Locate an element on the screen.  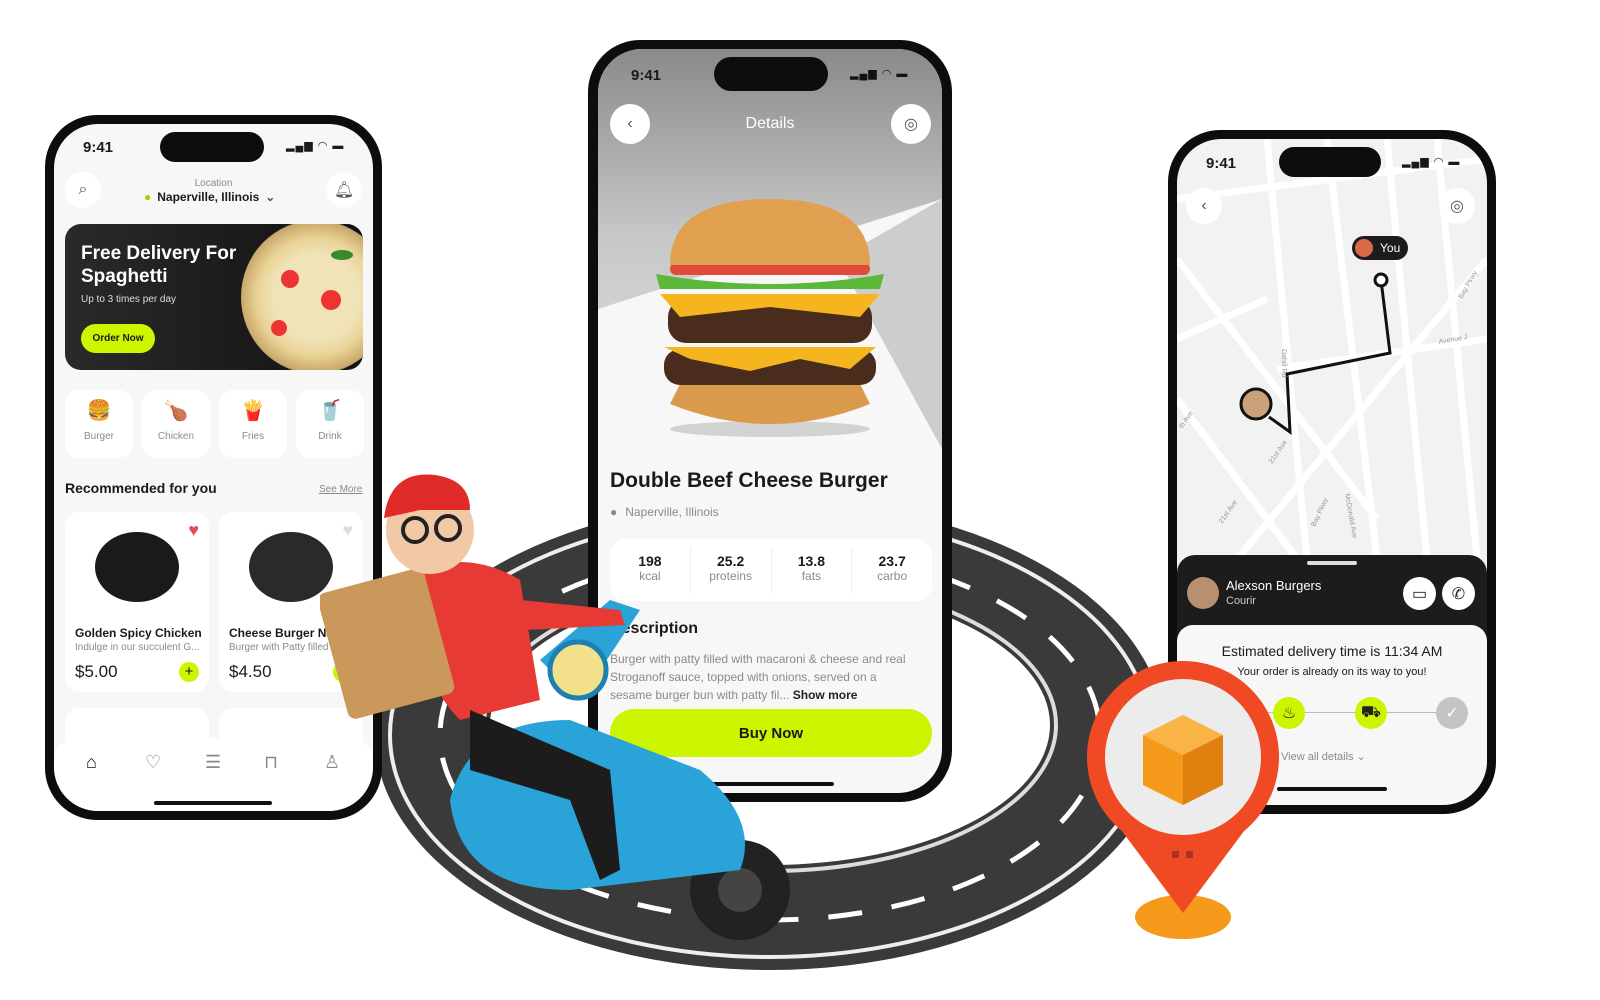
location-value: Naperville, Illinois is located at coordinates (208, 197).